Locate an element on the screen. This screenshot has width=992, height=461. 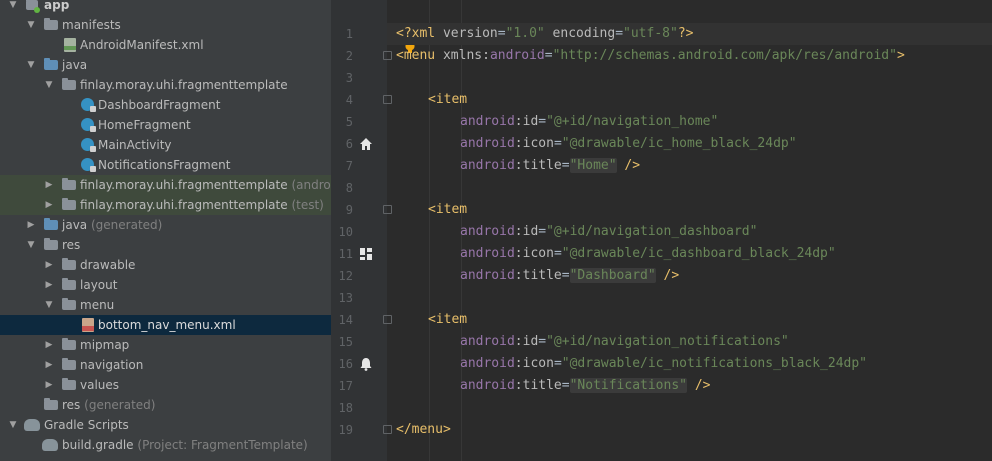
manifest-file-icon is located at coordinates (70, 45).